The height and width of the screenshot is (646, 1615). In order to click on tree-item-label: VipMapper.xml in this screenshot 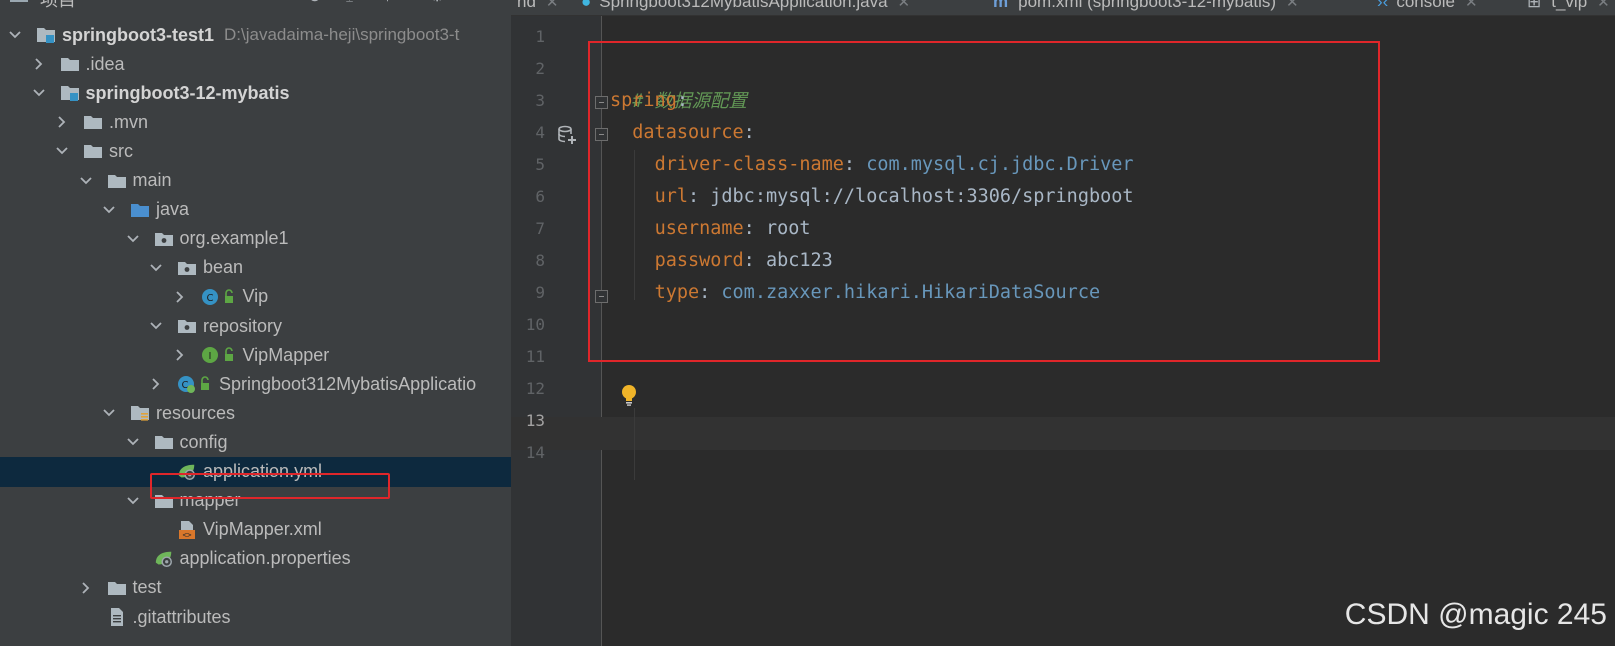, I will do `click(262, 529)`.